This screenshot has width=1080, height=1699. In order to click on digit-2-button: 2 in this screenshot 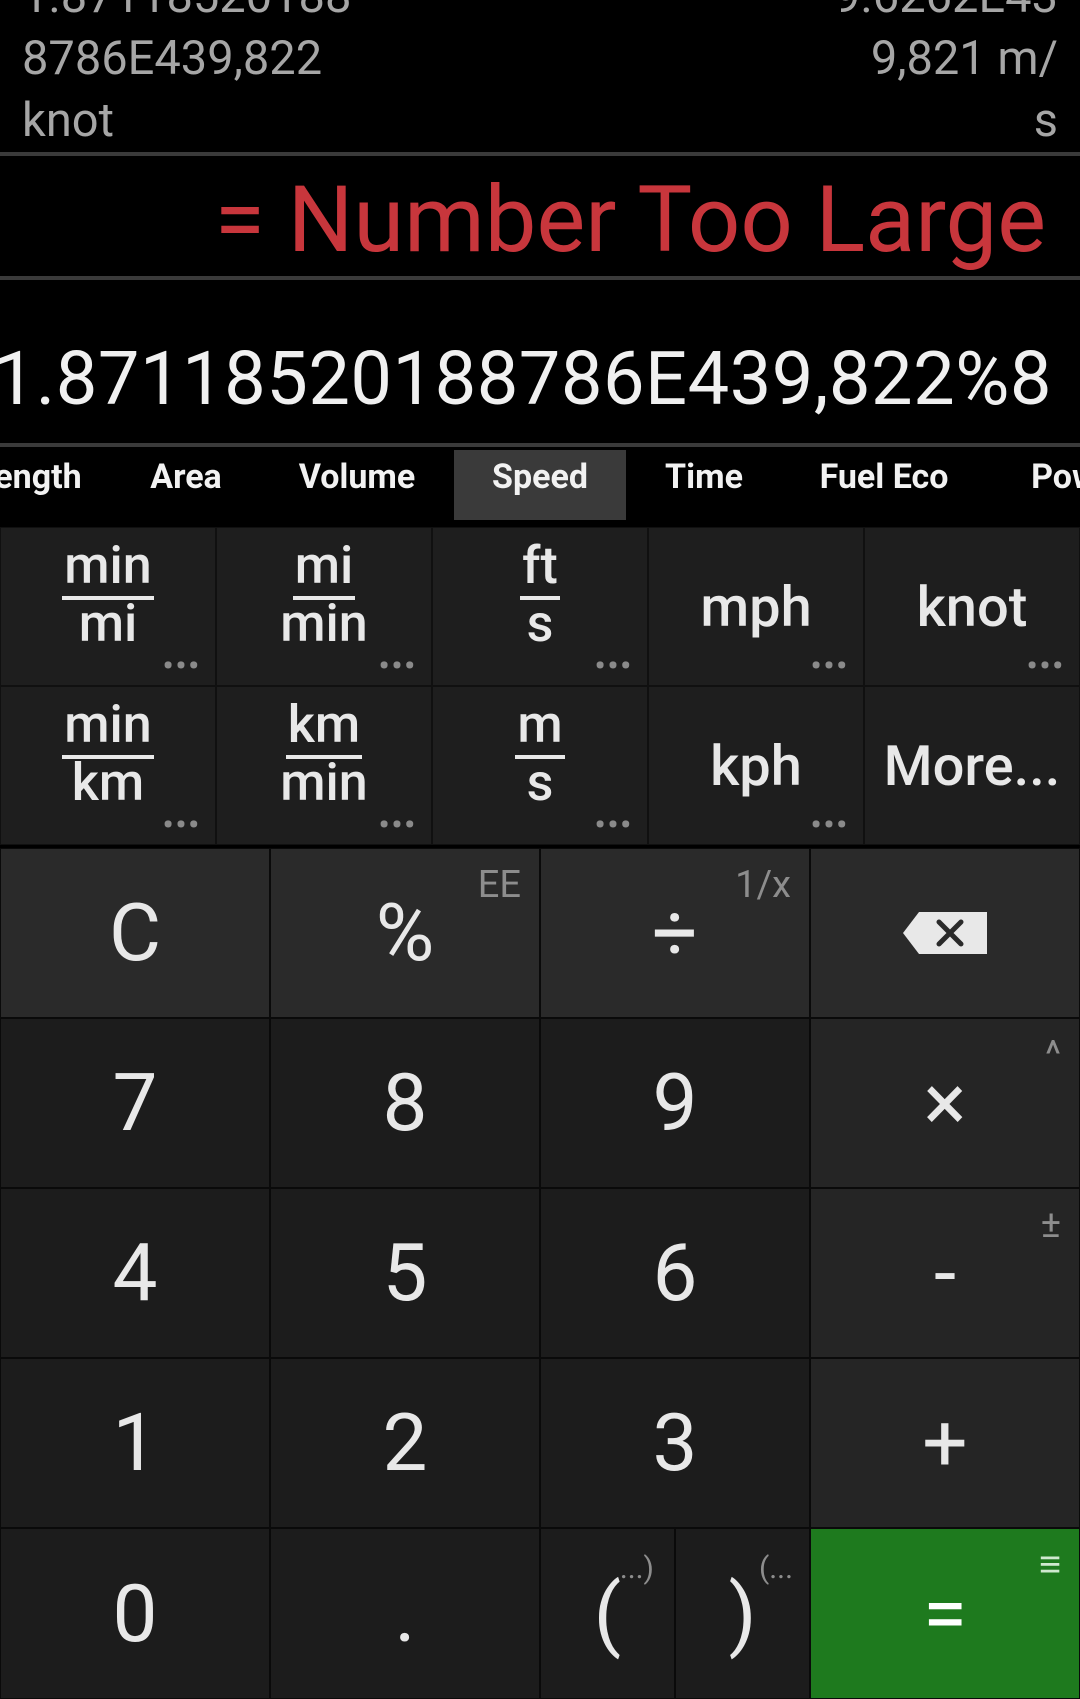, I will do `click(405, 1443)`.